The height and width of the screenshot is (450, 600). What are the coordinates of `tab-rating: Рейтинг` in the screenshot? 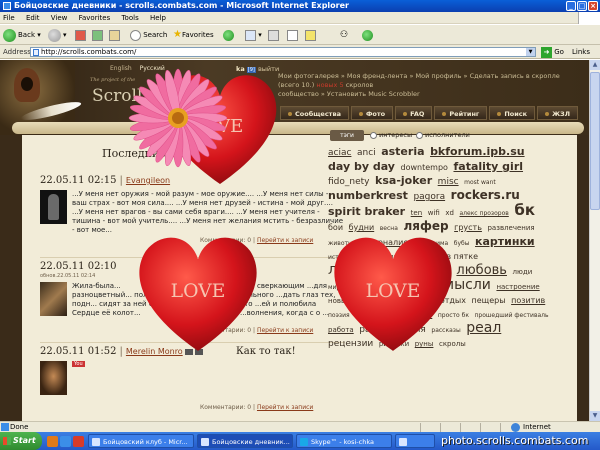 It's located at (461, 113).